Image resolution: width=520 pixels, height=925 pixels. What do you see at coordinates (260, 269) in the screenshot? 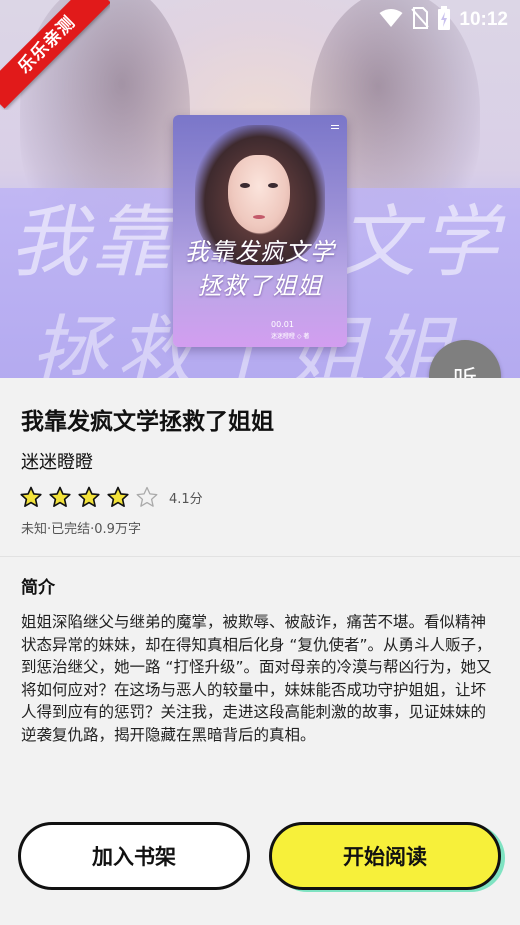
I see `cover-title: 我靠发疯文学 拯救了姐姐` at bounding box center [260, 269].